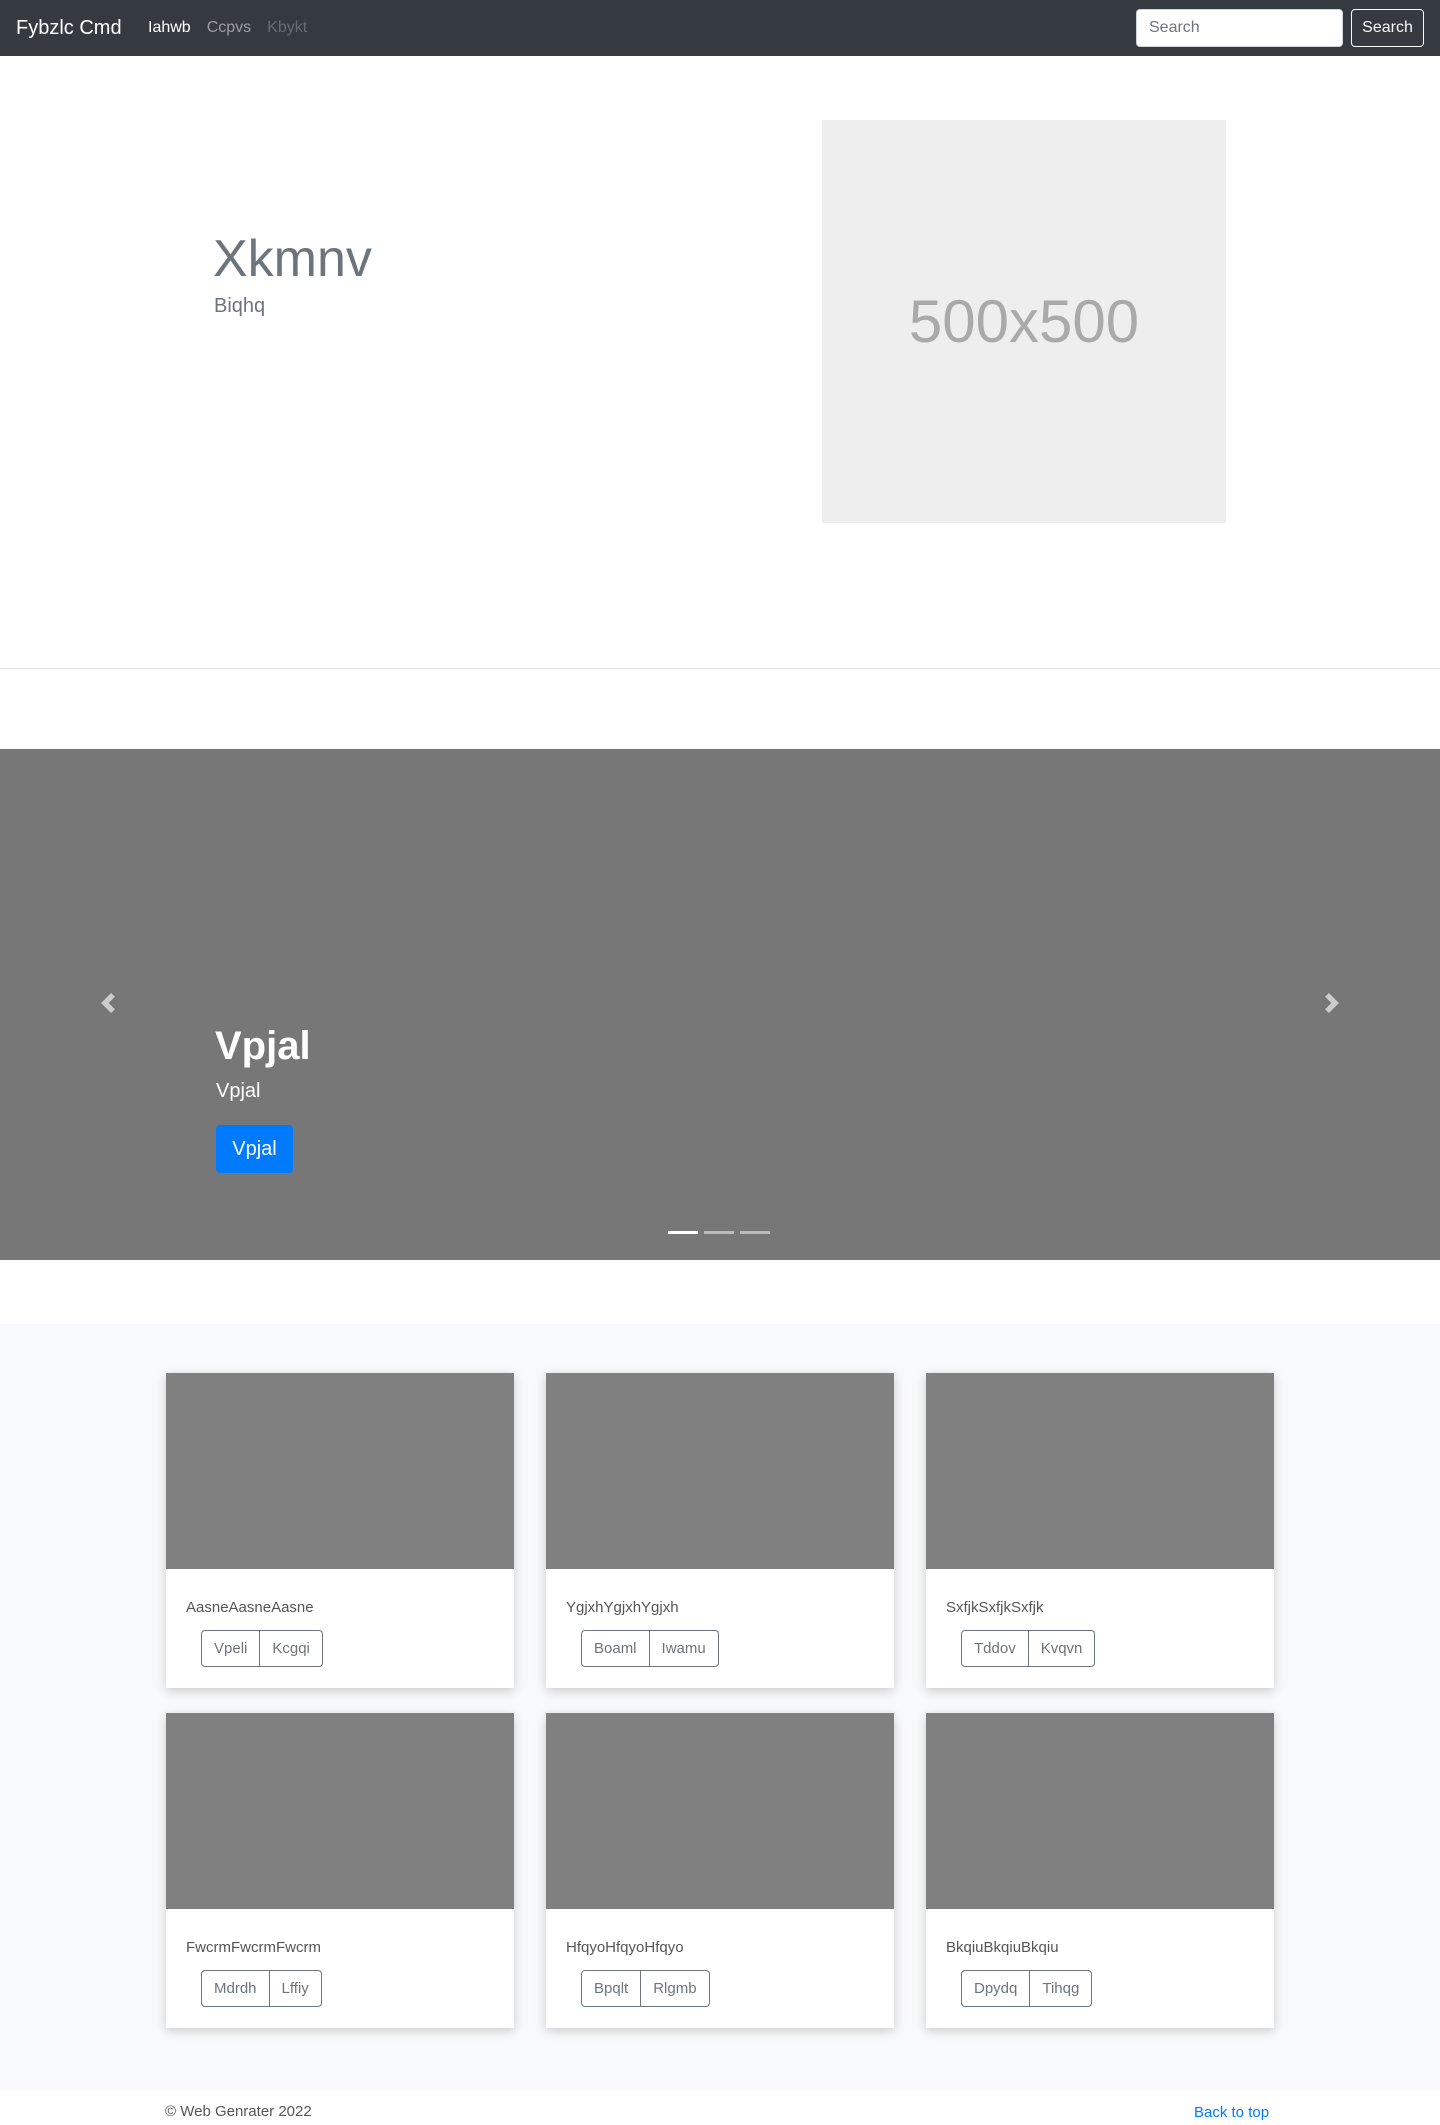 Image resolution: width=1440 pixels, height=2125 pixels. Describe the element at coordinates (231, 1648) in the screenshot. I see `card-button-1: Vpeli` at that location.